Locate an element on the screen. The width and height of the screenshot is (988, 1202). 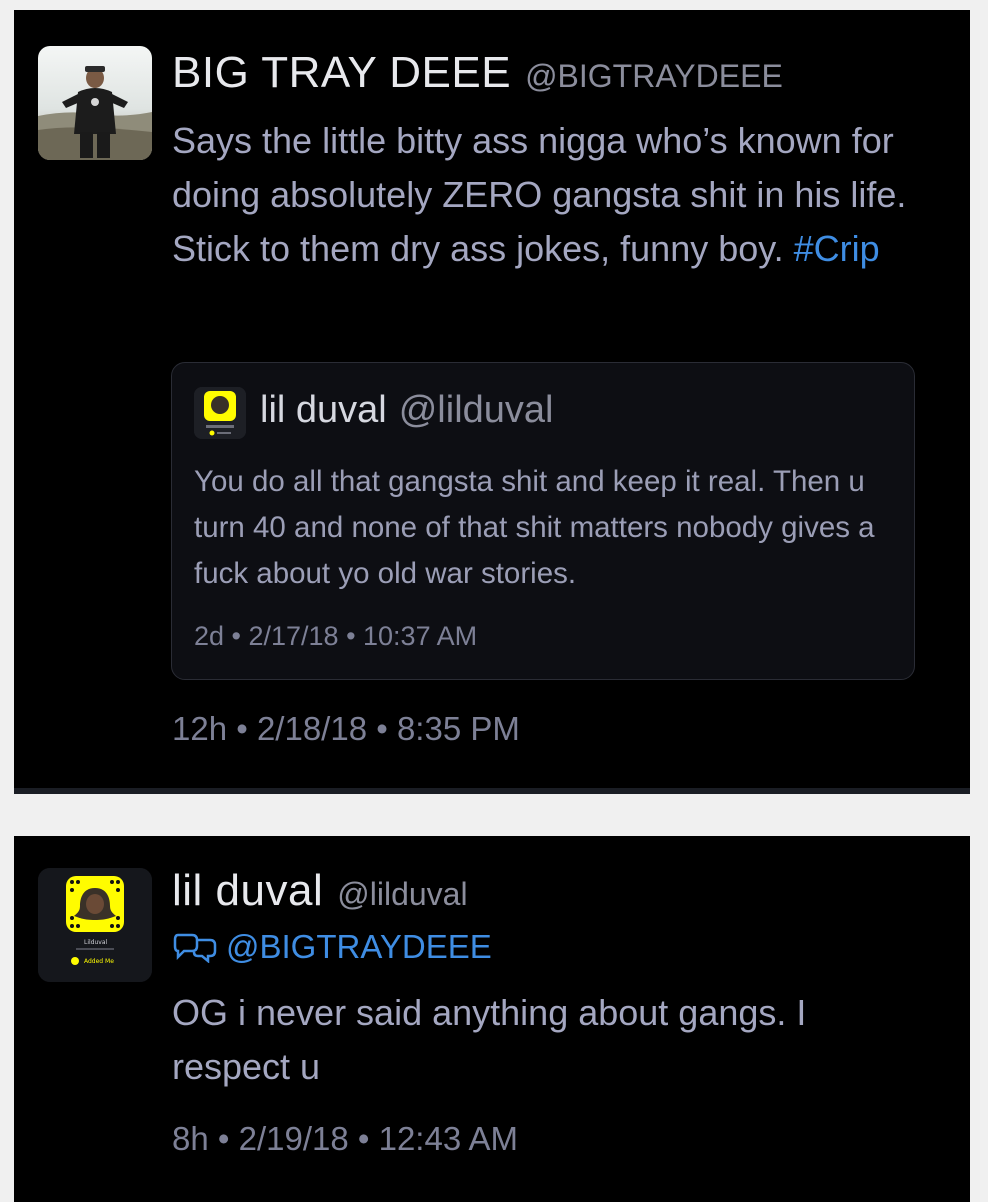
author-handle: @BIGTRAYDEEE is located at coordinates (654, 76).